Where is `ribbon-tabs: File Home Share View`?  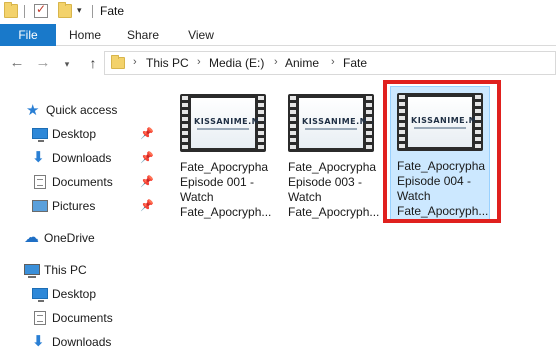
ribbon-tabs: File Home Share View is located at coordinates (278, 35).